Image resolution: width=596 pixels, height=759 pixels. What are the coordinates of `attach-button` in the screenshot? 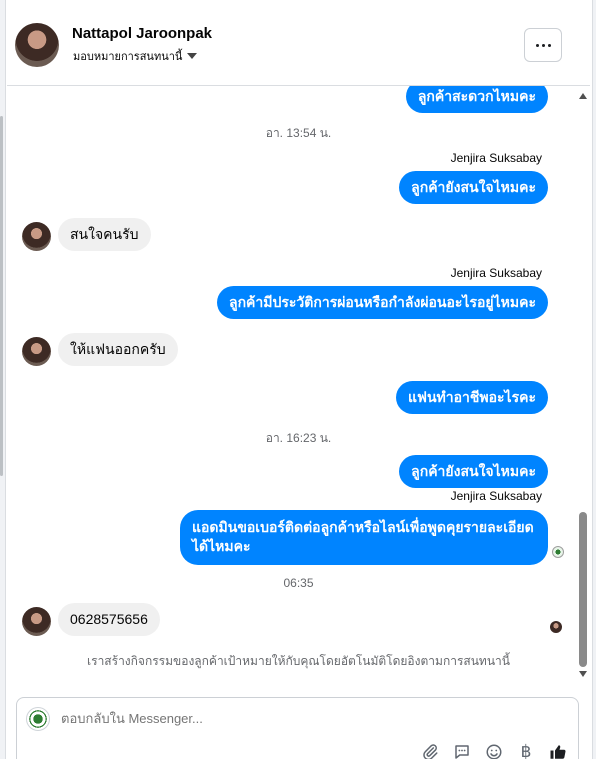 It's located at (430, 750).